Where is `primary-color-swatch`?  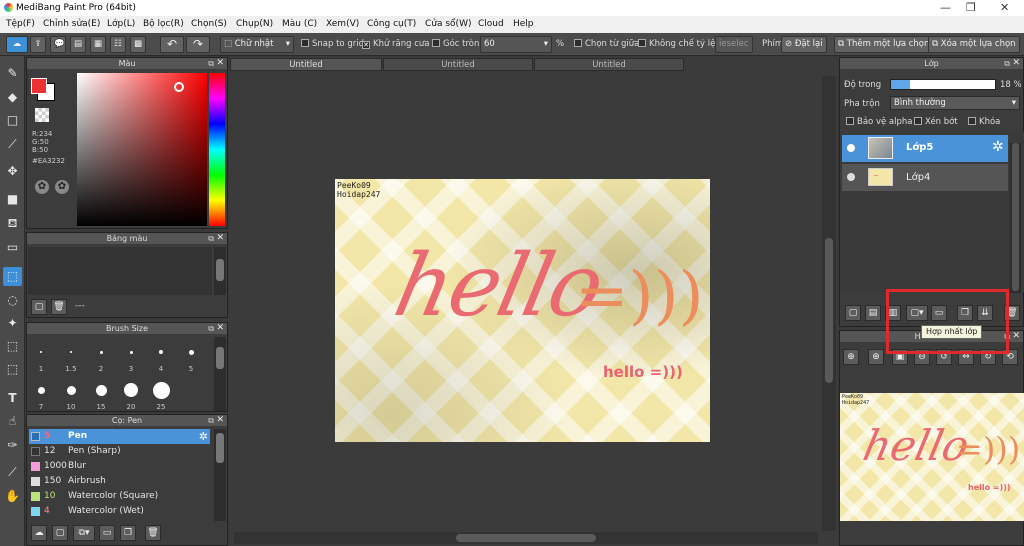
primary-color-swatch is located at coordinates (39, 86).